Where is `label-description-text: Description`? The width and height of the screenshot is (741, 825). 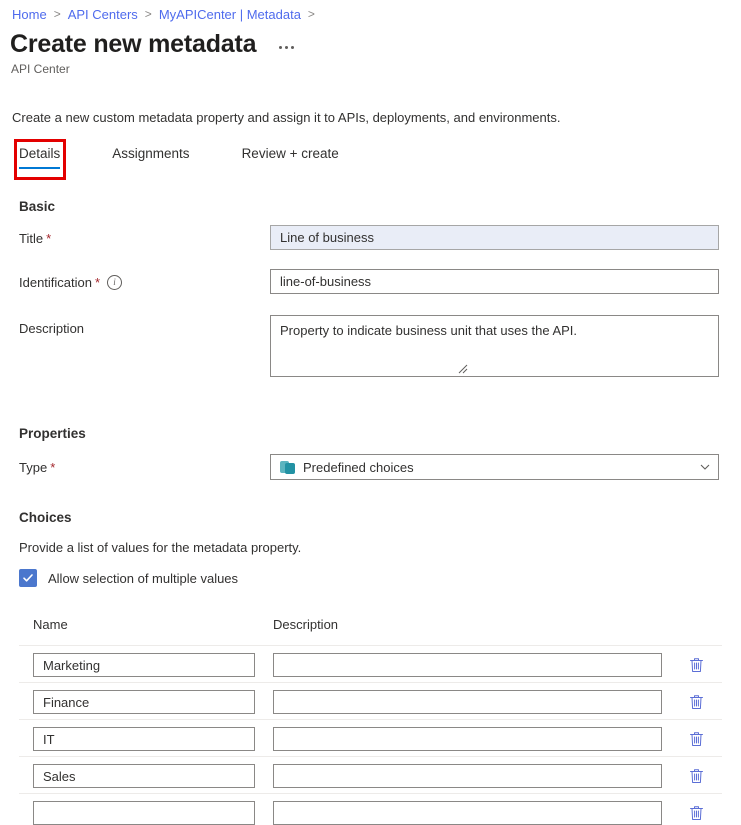
label-description-text: Description is located at coordinates (52, 328).